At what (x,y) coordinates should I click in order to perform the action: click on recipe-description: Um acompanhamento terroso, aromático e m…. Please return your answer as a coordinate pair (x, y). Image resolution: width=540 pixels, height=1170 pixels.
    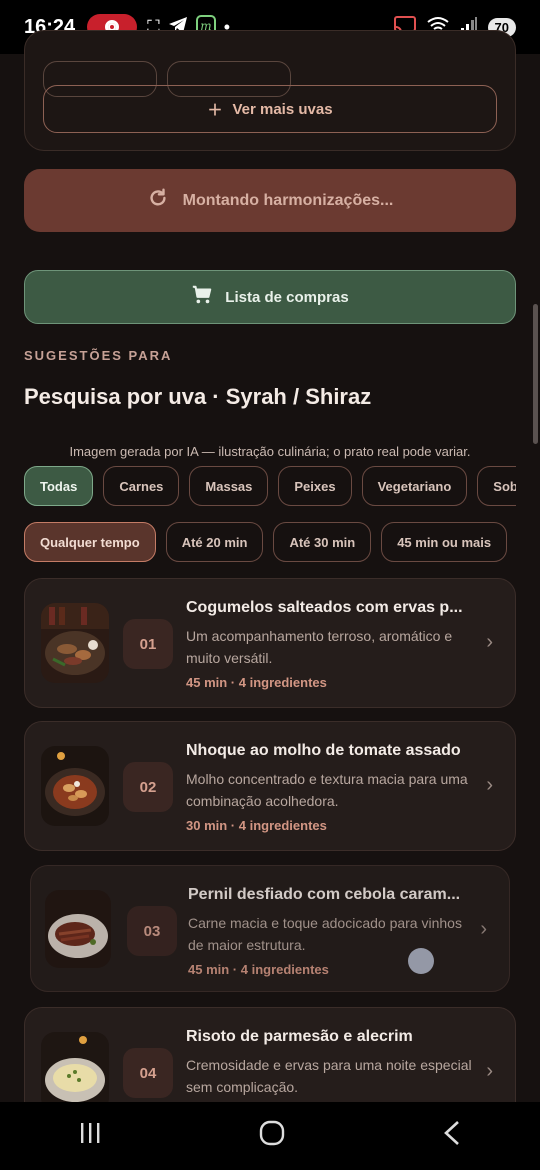
    Looking at the image, I should click on (319, 647).